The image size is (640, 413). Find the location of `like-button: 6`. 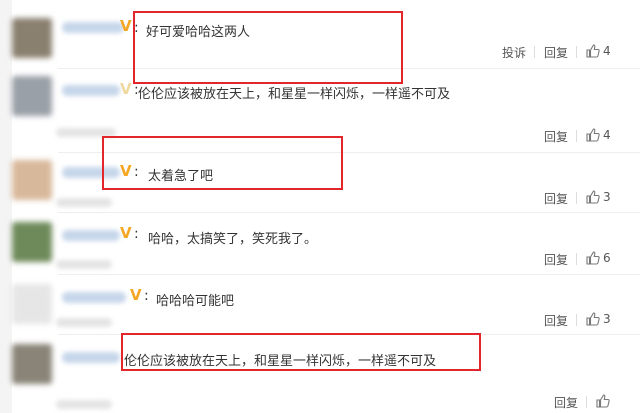

like-button: 6 is located at coordinates (598, 258).